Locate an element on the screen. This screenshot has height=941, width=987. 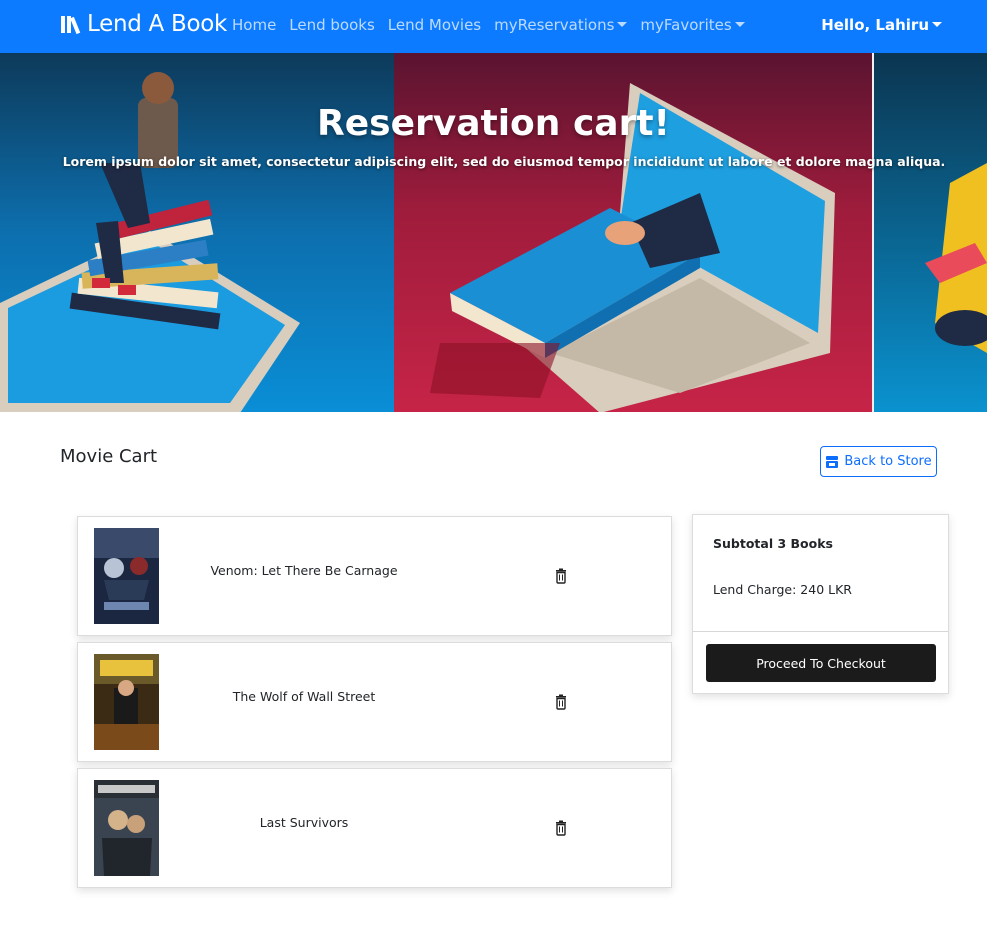
cart-item-title: Last Survivors is located at coordinates (304, 822).